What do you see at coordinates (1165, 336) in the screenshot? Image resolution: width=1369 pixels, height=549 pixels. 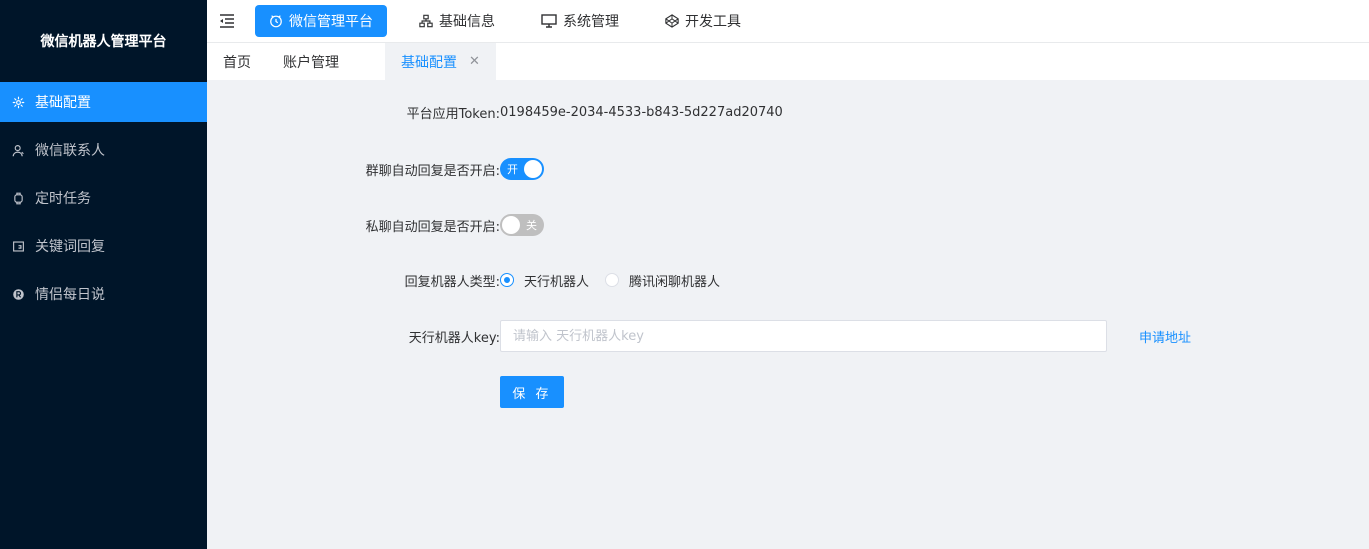 I see `apply-address-link: 申请地址` at bounding box center [1165, 336].